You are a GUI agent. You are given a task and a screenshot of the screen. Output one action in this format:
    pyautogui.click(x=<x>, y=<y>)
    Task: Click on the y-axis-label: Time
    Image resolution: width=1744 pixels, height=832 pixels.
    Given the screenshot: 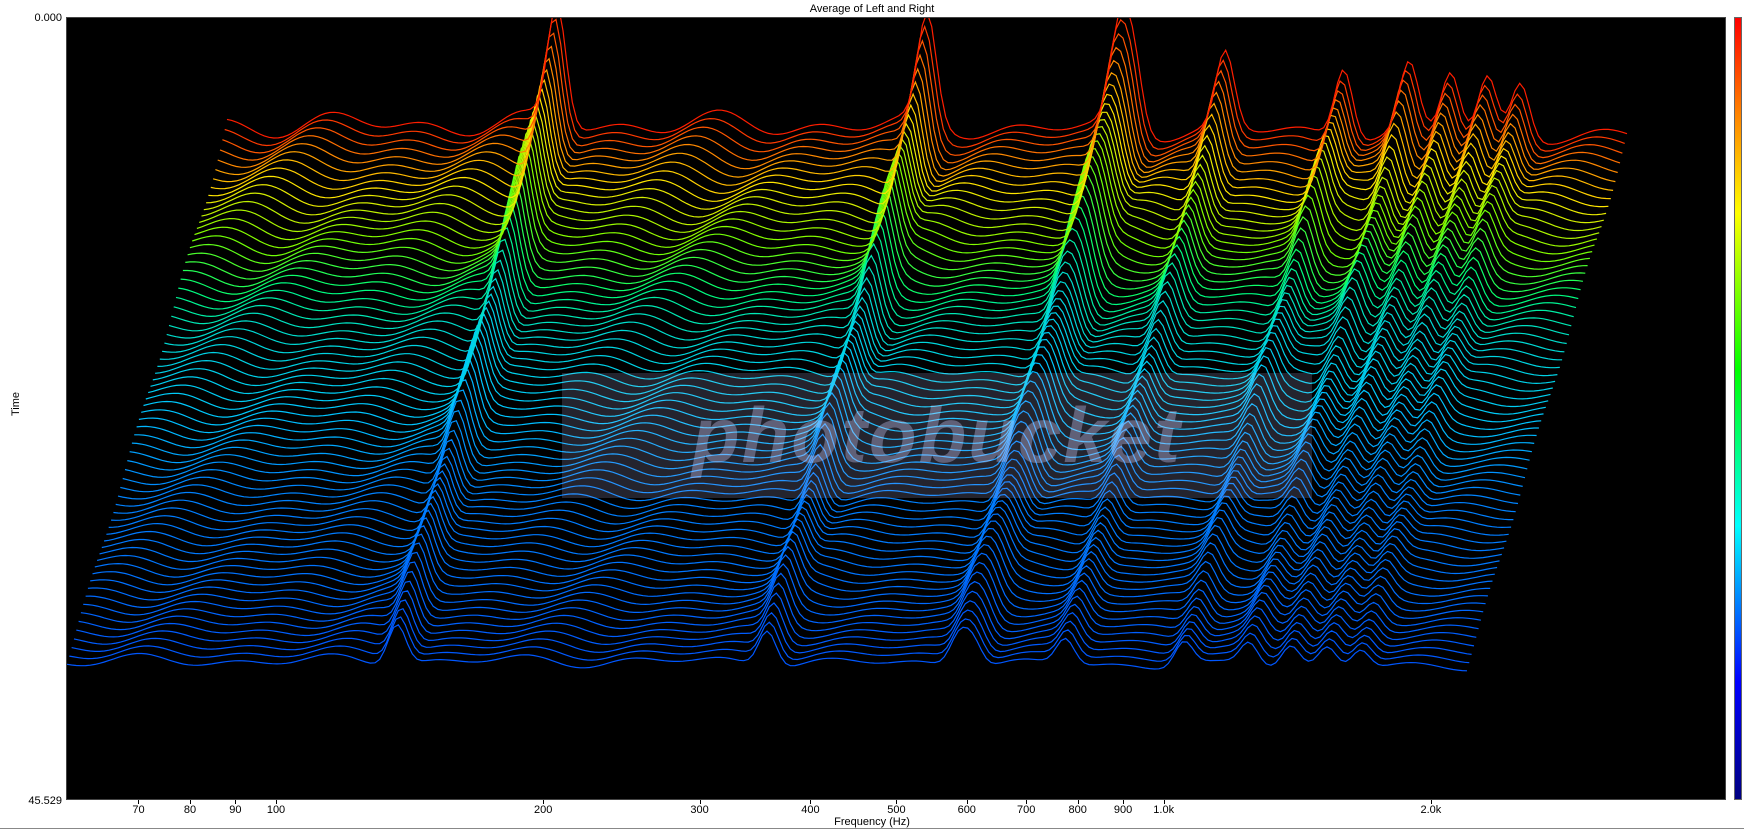 What is the action you would take?
    pyautogui.click(x=16, y=403)
    